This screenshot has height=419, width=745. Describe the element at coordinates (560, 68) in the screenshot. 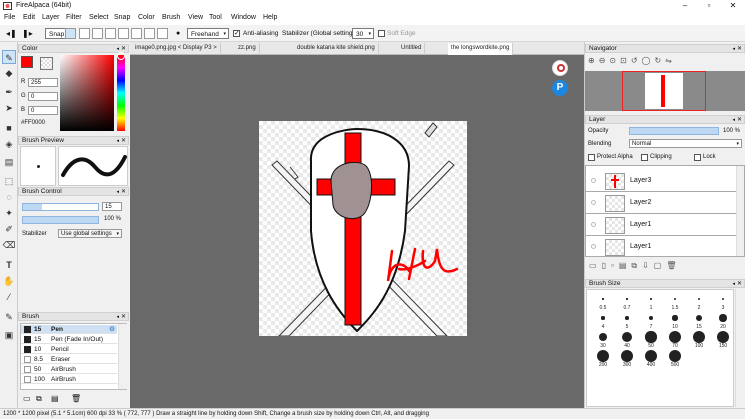

I see `avatar-icon` at that location.